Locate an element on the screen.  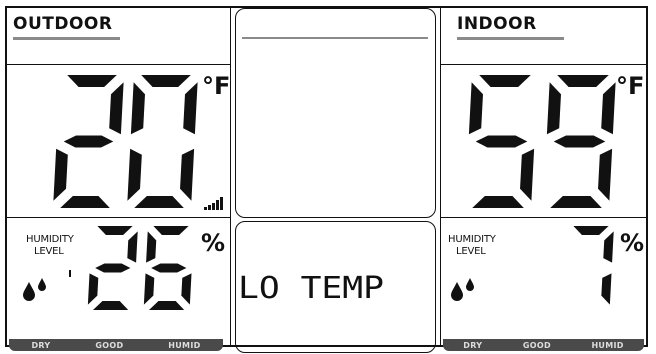
outdoor-humidity-label-line2: LEVEL is located at coordinates (49, 251).